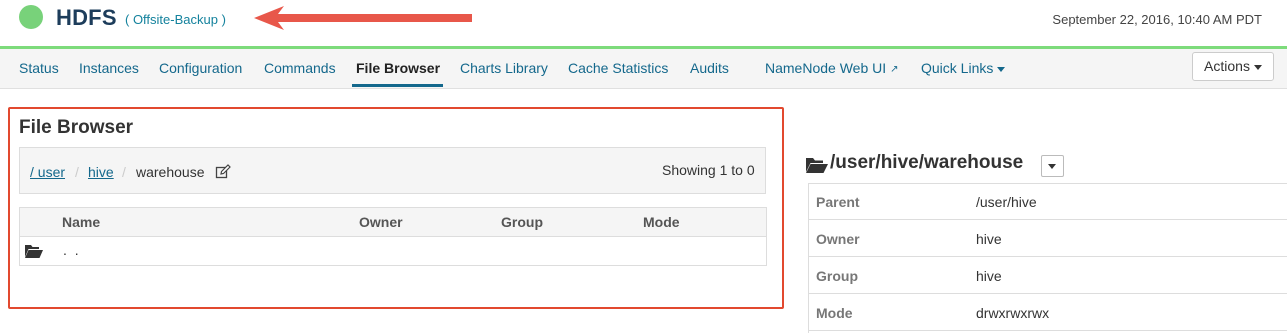 This screenshot has height=333, width=1287. I want to click on file-browser-title: File Browser, so click(76, 127).